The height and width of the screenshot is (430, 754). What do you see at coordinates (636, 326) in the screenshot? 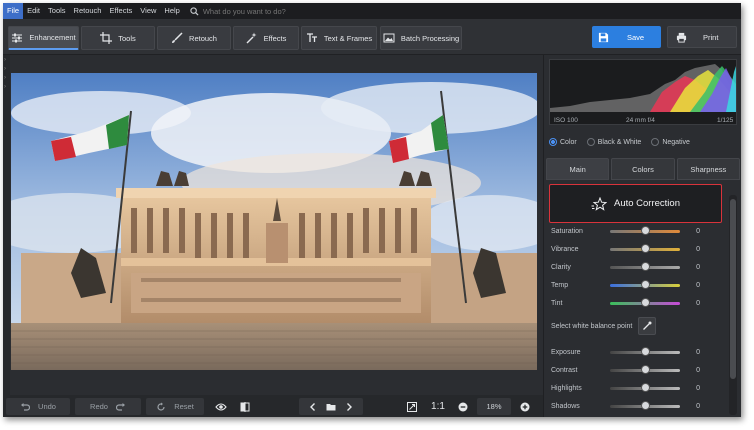
I see `white-balance-row: Select white balance point` at bounding box center [636, 326].